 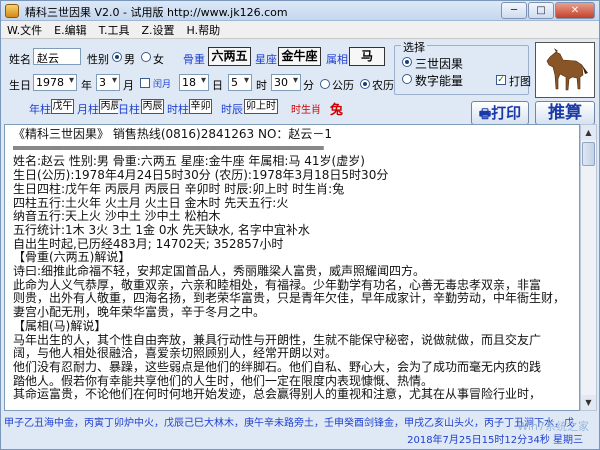 I want to click on report-line: 五行统计:1木 3火 3土 1金 0水 先天缺水, 名字中宜补水, so click(x=161, y=229).